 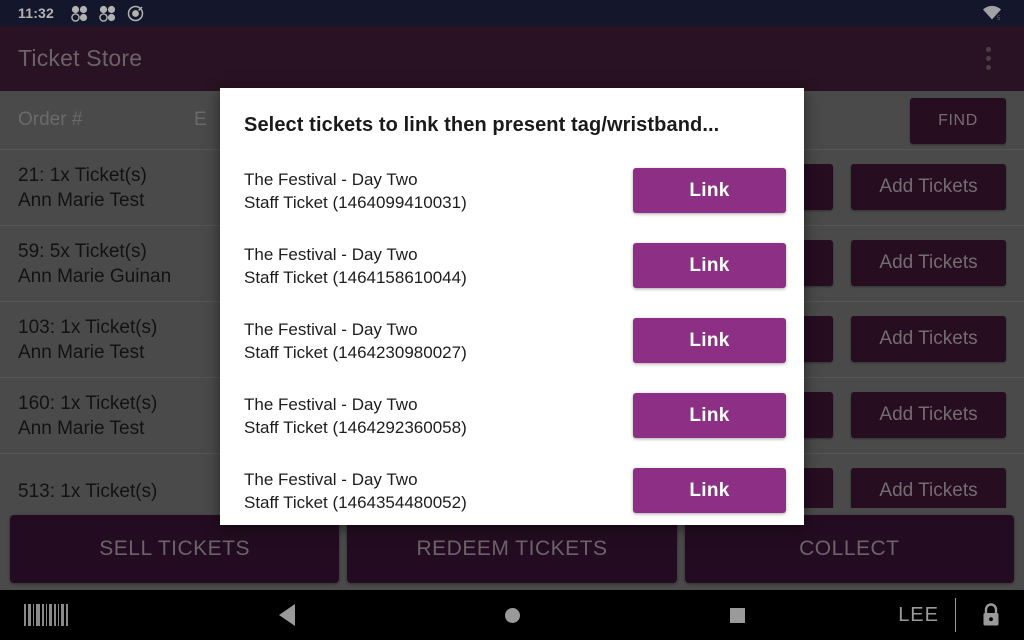 What do you see at coordinates (961, 615) in the screenshot?
I see `nav-right-group: LEE` at bounding box center [961, 615].